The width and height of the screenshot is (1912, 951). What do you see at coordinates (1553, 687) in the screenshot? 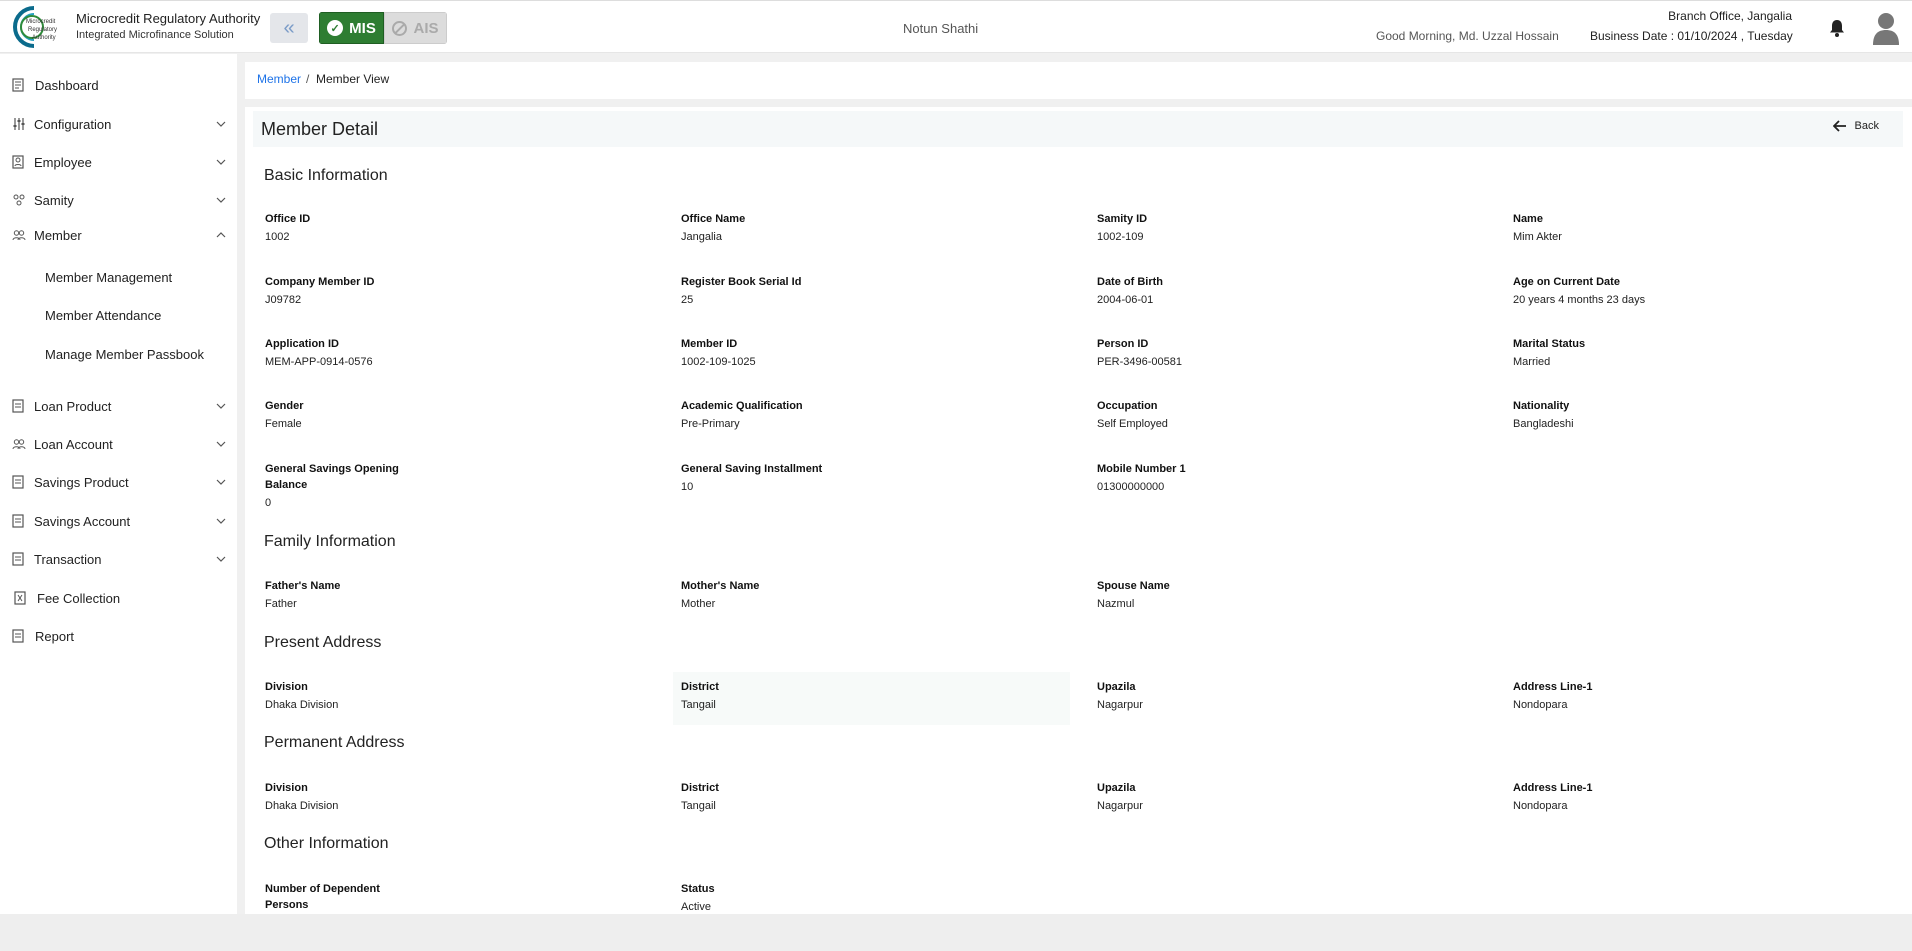
I see `field-label: Address Line-1` at bounding box center [1553, 687].